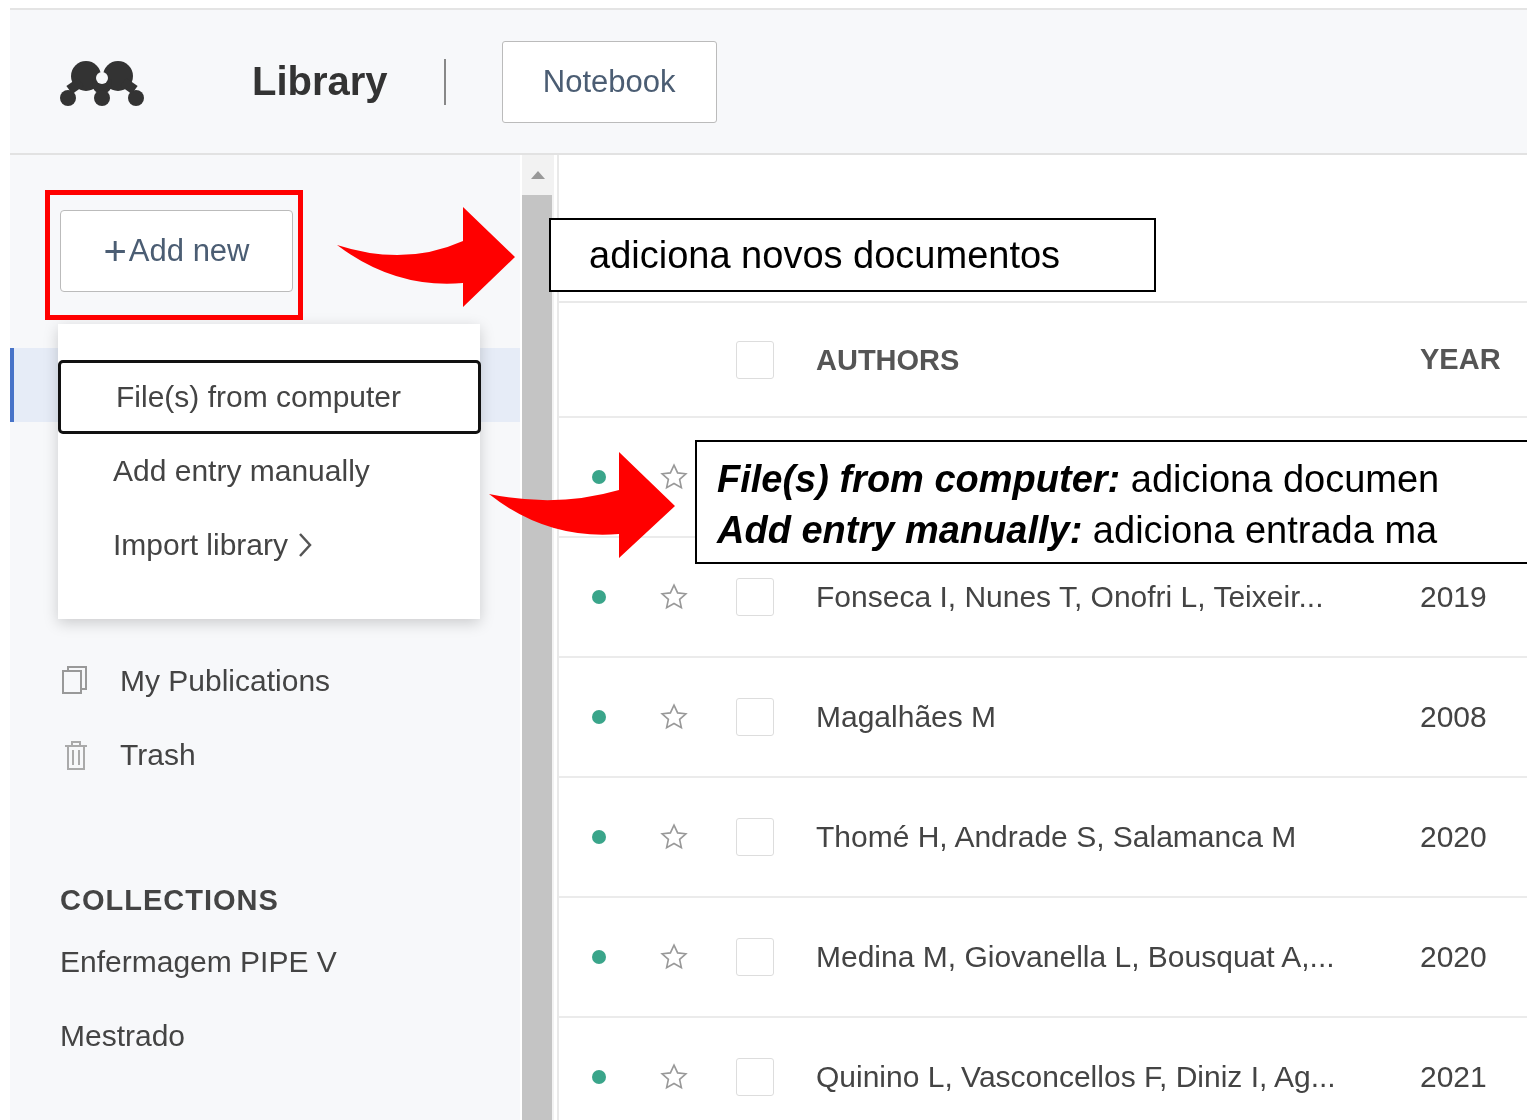  Describe the element at coordinates (290, 968) in the screenshot. I see `collection-item: Enfermagem PIPE V` at that location.